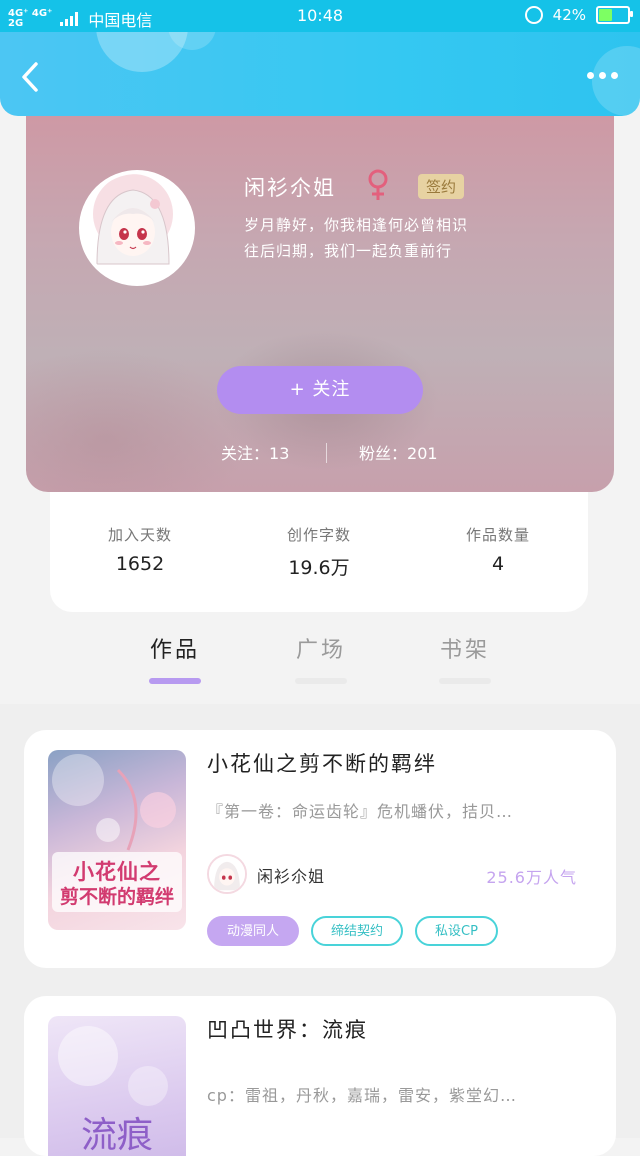 The height and width of the screenshot is (1156, 640). Describe the element at coordinates (357, 931) in the screenshot. I see `tag-chip: 缔结契约` at that location.